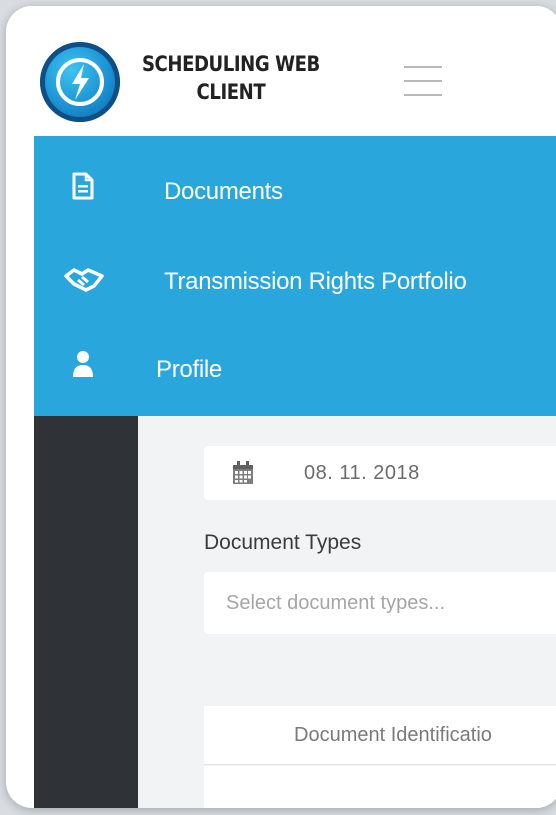 The height and width of the screenshot is (815, 556). I want to click on menu-item-label: Profile, so click(189, 369).